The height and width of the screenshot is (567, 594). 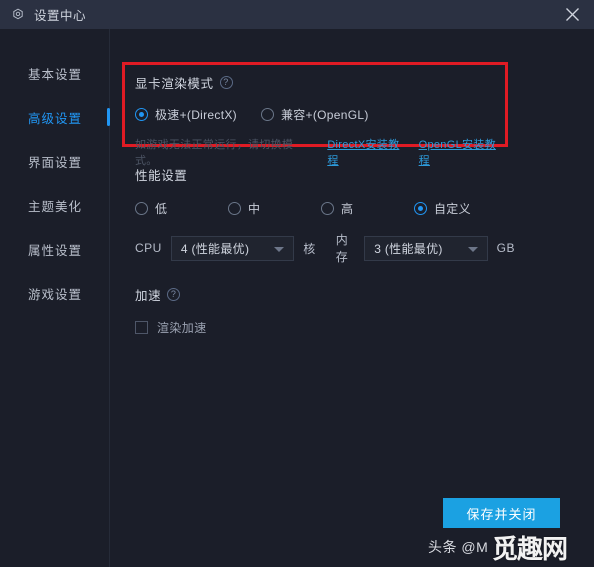 What do you see at coordinates (108, 117) in the screenshot?
I see `active-indicator` at bounding box center [108, 117].